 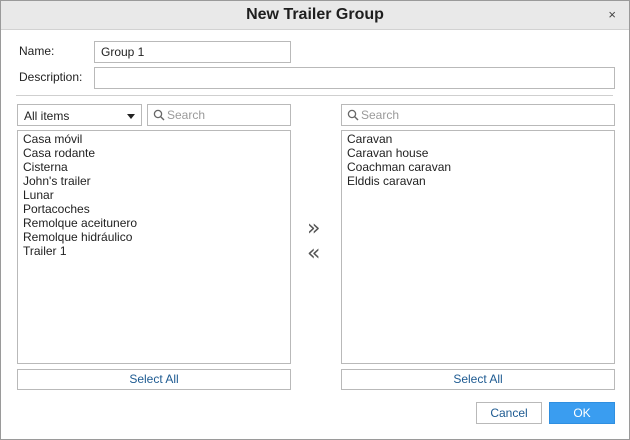 What do you see at coordinates (478, 153) in the screenshot?
I see `list-item: Caravan house` at bounding box center [478, 153].